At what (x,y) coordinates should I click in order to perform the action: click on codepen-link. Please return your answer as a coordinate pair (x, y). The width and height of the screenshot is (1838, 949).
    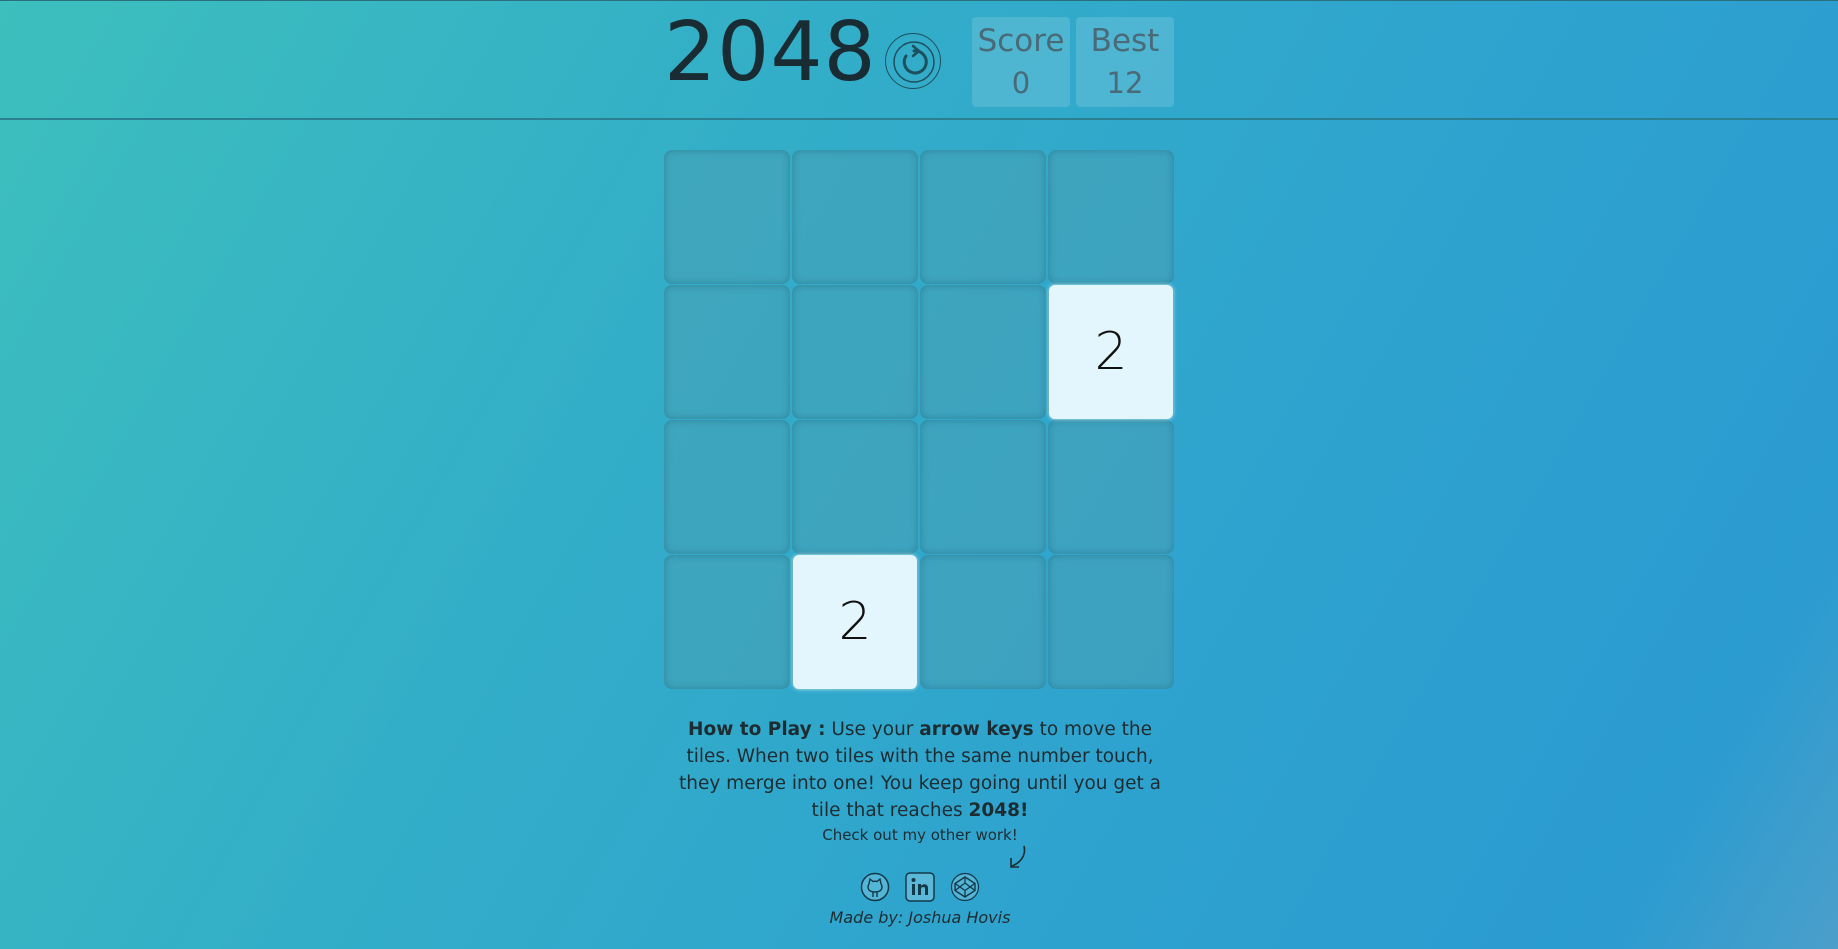
    Looking at the image, I should click on (965, 887).